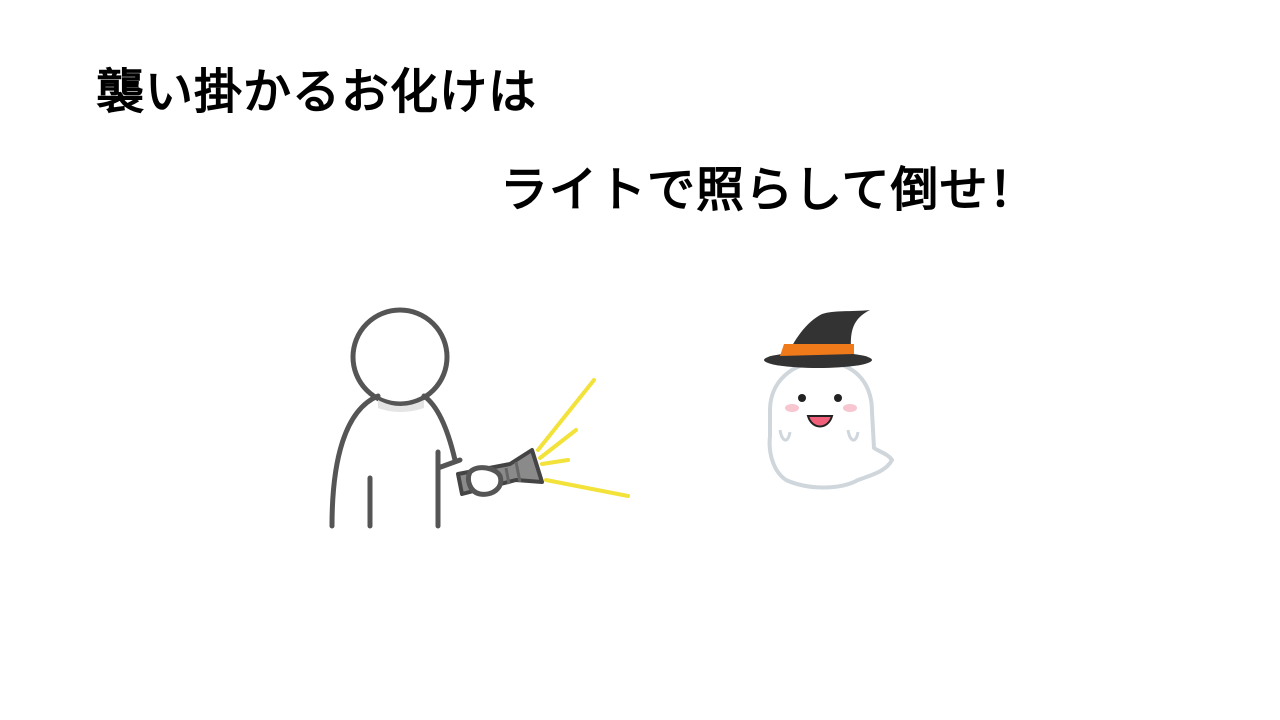 Image resolution: width=1280 pixels, height=720 pixels. Describe the element at coordinates (317, 92) in the screenshot. I see `instruction-line-1: 襲い掛かるお化けは` at that location.